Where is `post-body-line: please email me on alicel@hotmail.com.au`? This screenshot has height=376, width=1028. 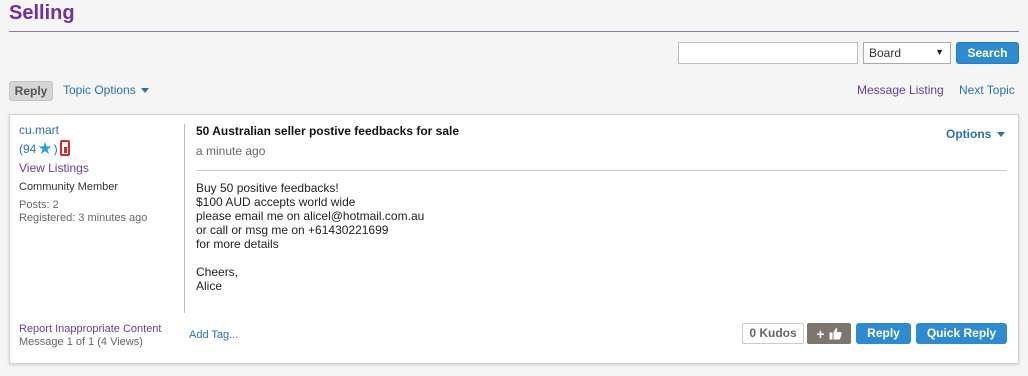 post-body-line: please email me on alicel@hotmail.com.au is located at coordinates (310, 216).